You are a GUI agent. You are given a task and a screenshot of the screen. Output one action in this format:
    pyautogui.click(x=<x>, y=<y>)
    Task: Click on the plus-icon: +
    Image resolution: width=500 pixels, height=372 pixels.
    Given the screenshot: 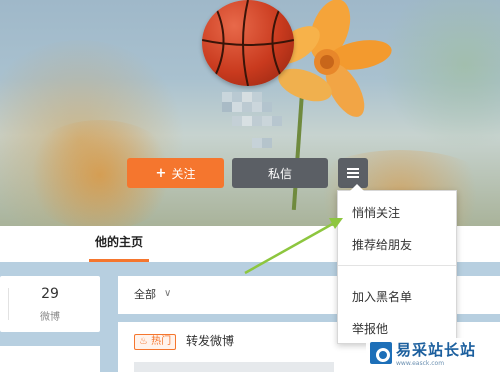 What is the action you would take?
    pyautogui.click(x=161, y=173)
    